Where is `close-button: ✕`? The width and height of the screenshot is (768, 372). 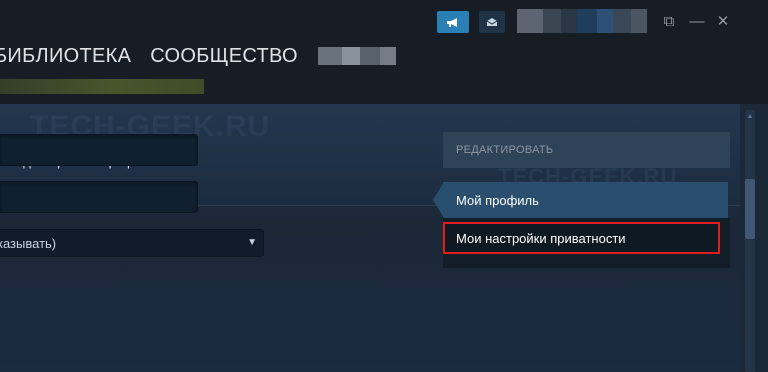 close-button: ✕ is located at coordinates (723, 21).